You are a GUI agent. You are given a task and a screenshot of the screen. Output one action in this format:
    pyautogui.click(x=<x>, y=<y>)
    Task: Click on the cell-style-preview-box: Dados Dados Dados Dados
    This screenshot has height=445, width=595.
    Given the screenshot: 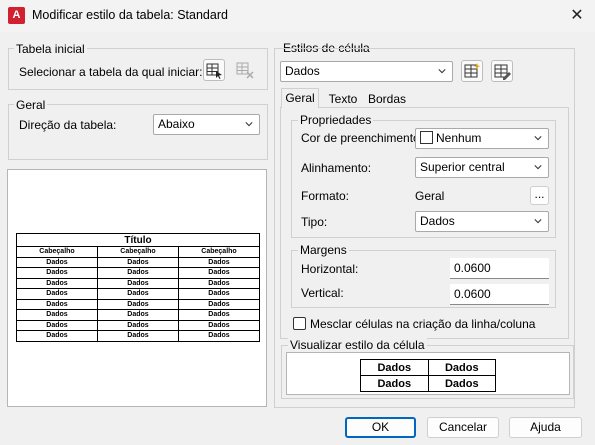 What is the action you would take?
    pyautogui.click(x=428, y=373)
    